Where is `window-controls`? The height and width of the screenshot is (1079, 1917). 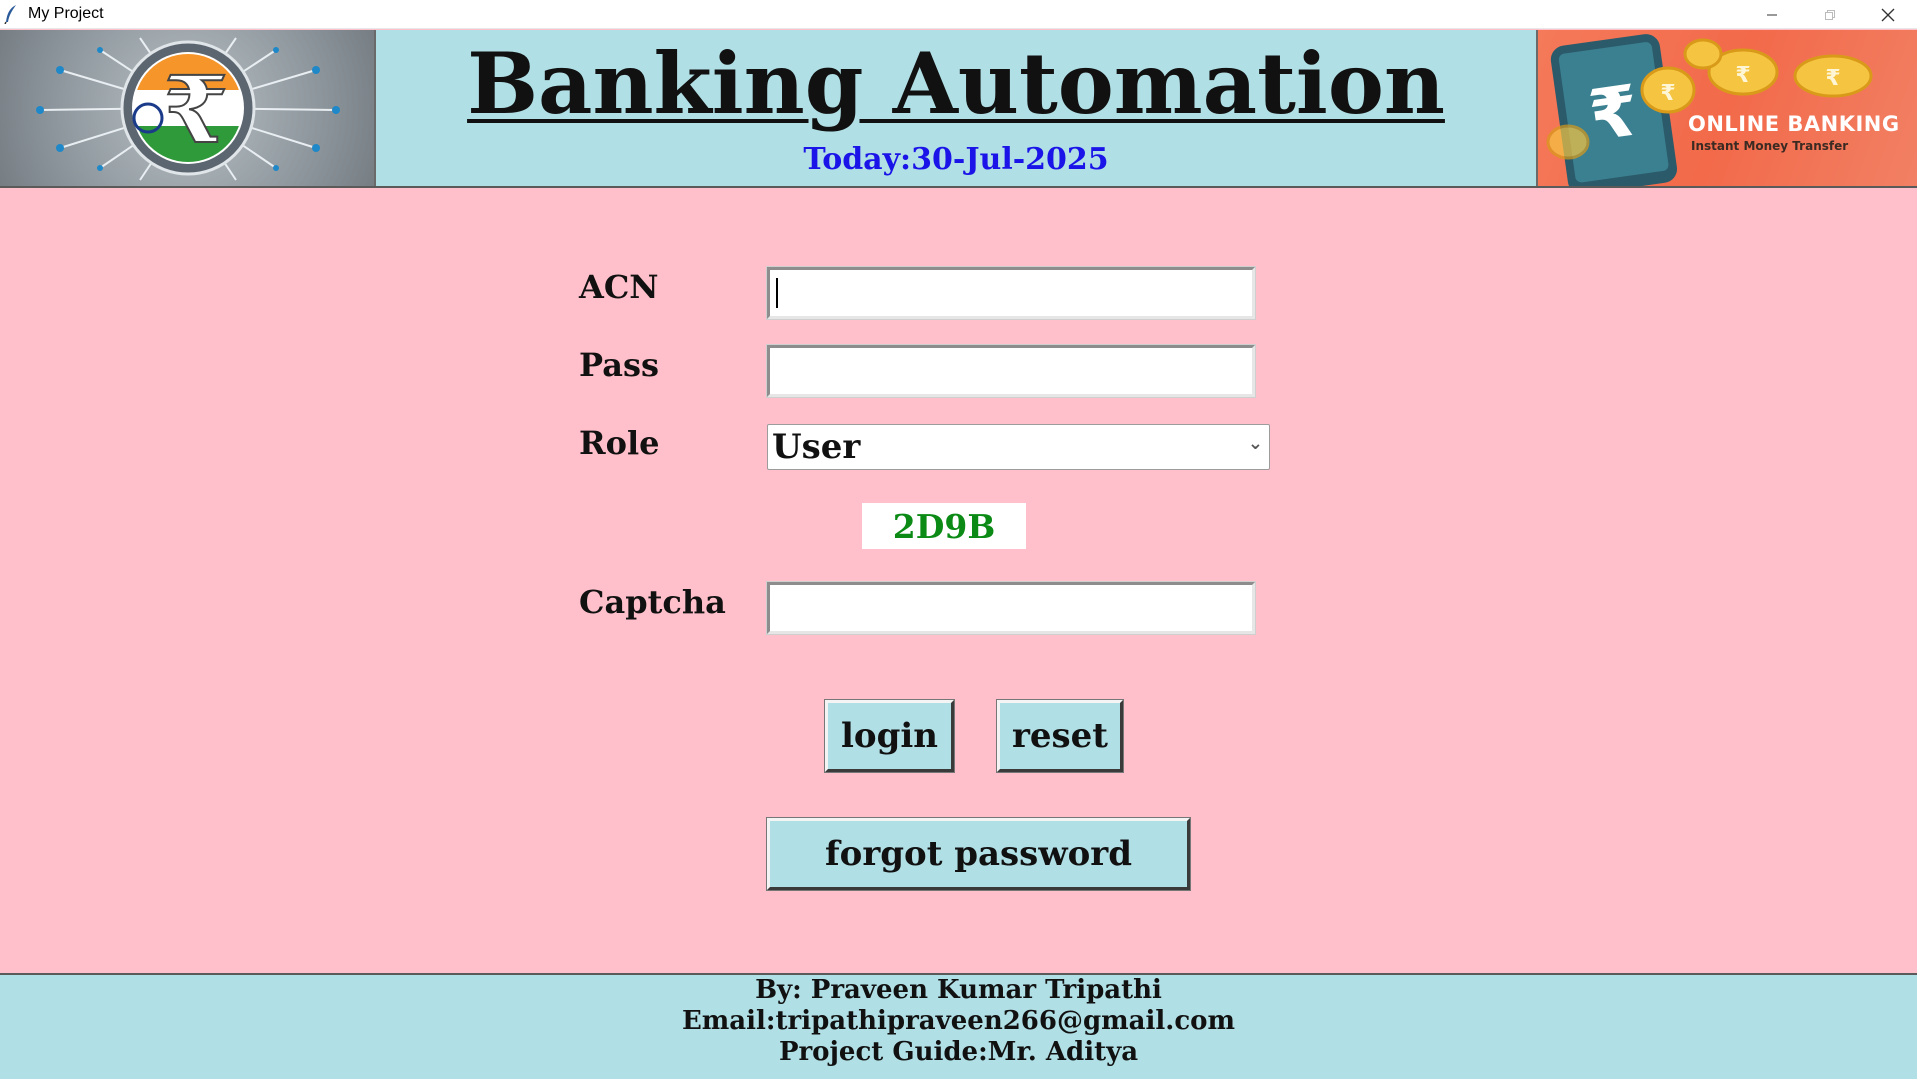
window-controls is located at coordinates (1830, 14).